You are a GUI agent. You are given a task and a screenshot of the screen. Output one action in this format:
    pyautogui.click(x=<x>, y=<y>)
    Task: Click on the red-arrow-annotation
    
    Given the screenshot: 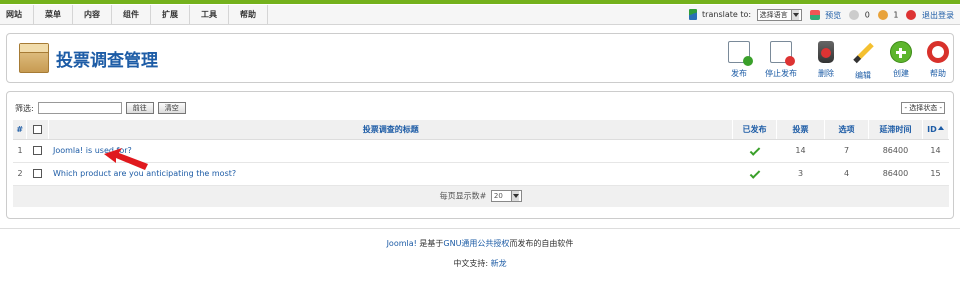 What is the action you would take?
    pyautogui.click(x=126, y=159)
    